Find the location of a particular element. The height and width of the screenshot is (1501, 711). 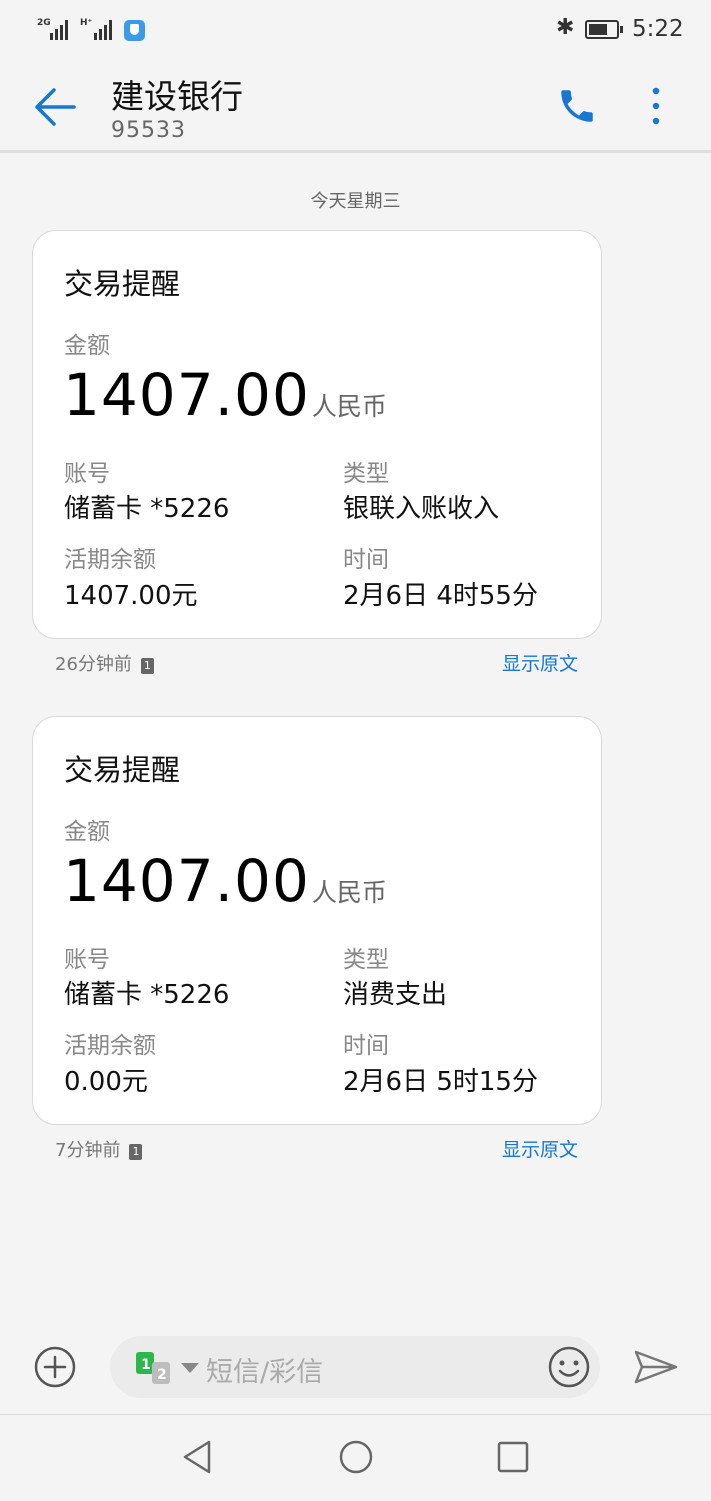

balance-value: 0.00元 is located at coordinates (106, 1082).